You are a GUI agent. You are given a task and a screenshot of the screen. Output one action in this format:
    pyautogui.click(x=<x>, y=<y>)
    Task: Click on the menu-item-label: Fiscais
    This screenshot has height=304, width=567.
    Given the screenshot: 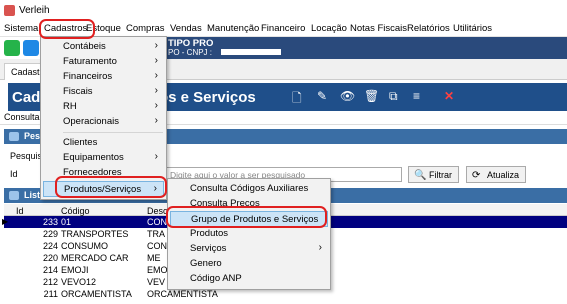 What is the action you would take?
    pyautogui.click(x=78, y=91)
    